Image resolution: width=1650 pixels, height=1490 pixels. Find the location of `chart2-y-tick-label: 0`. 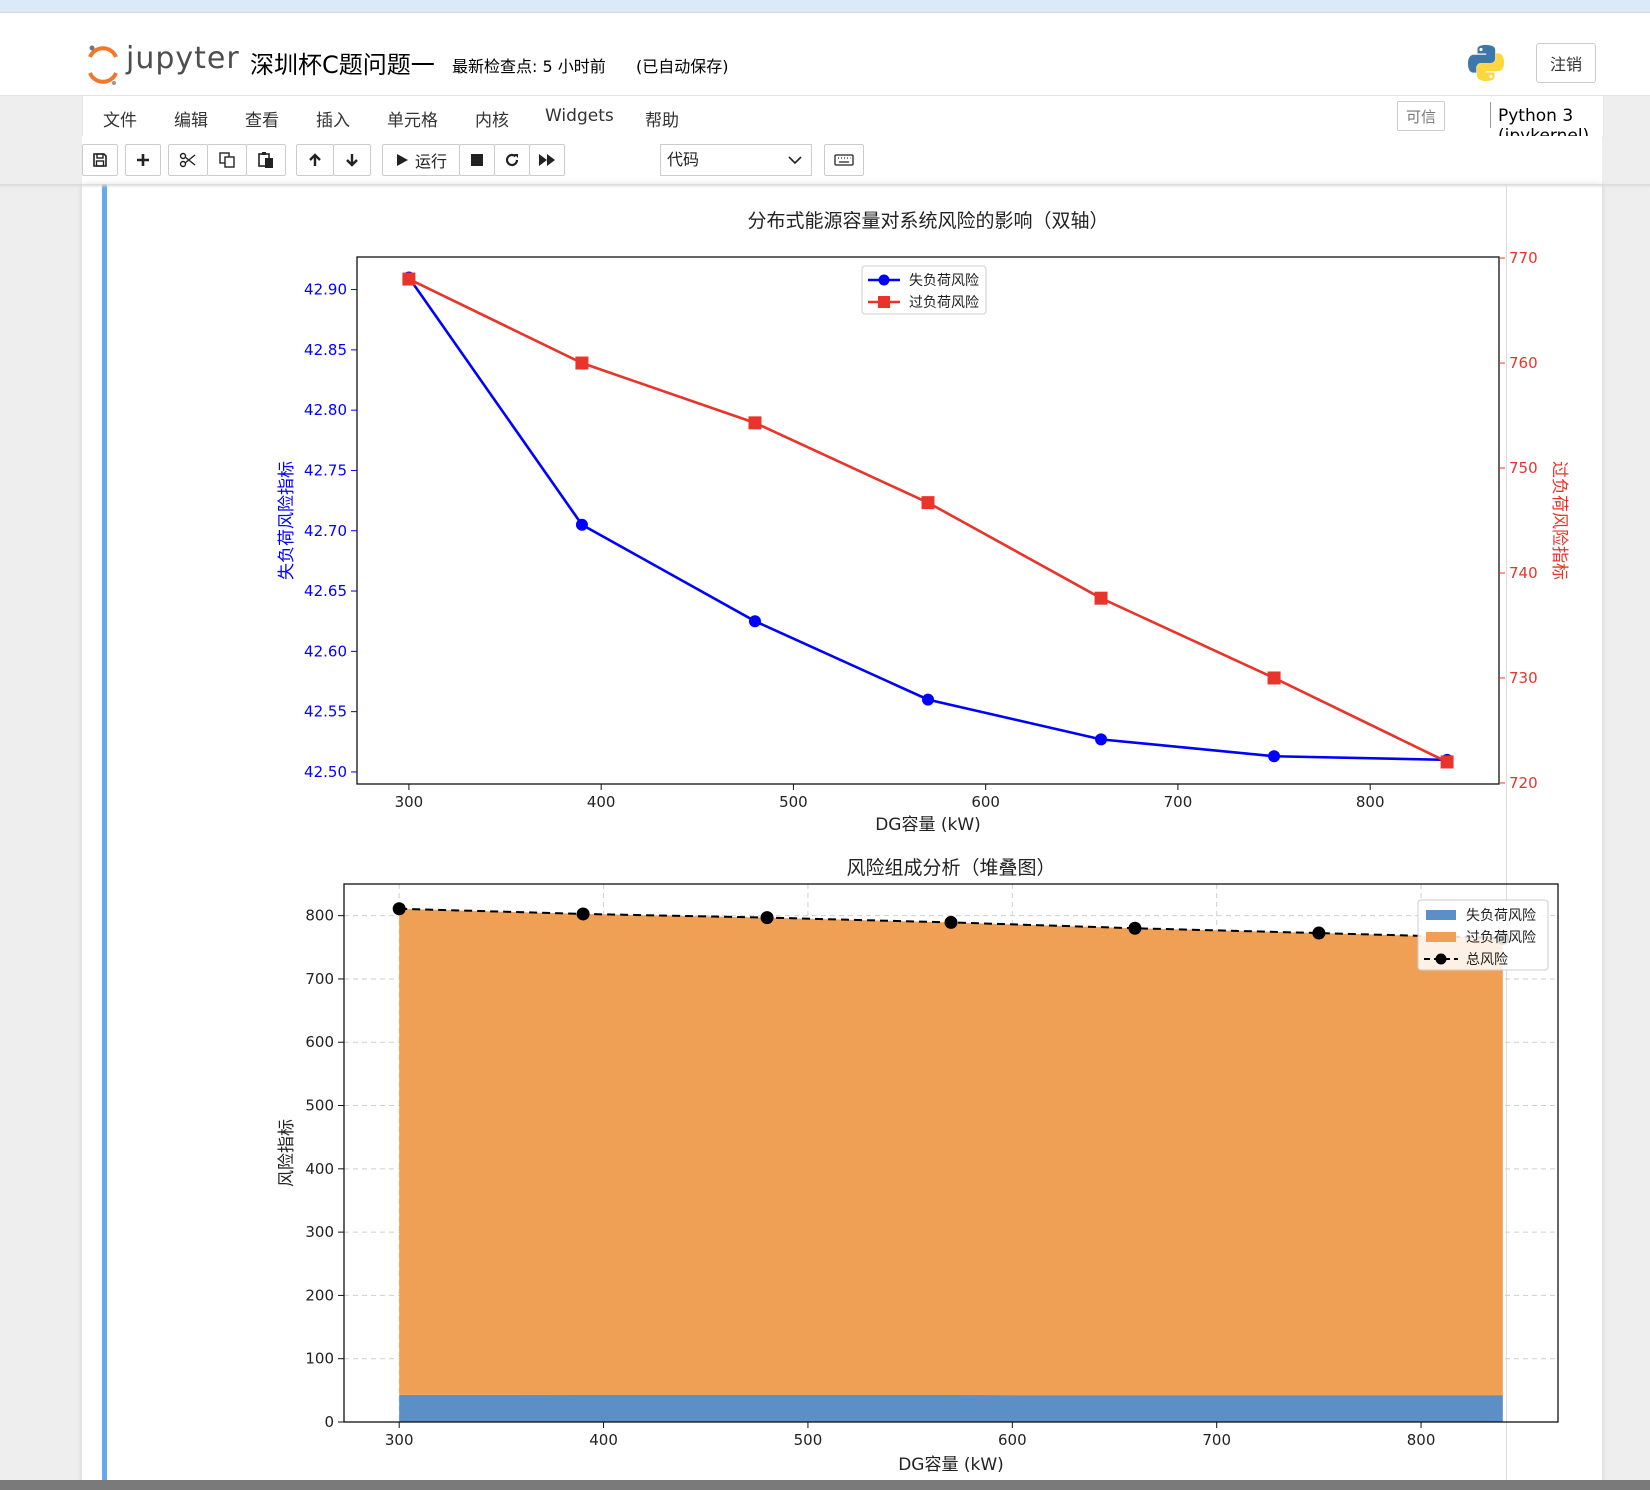

chart2-y-tick-label: 0 is located at coordinates (329, 1422).